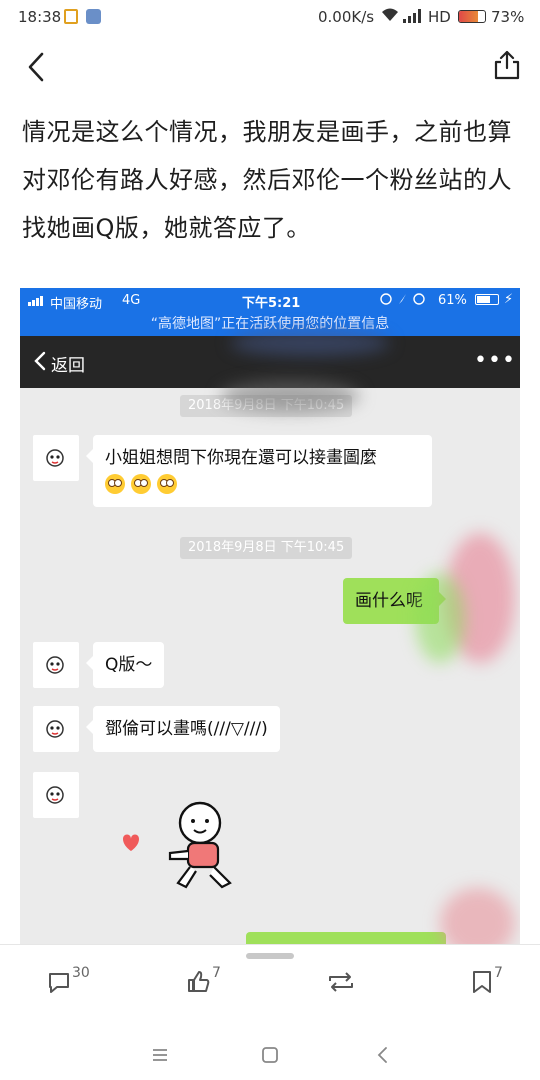  I want to click on message-text: 鄧倫可以畫嗎(///▽///), so click(186, 729).